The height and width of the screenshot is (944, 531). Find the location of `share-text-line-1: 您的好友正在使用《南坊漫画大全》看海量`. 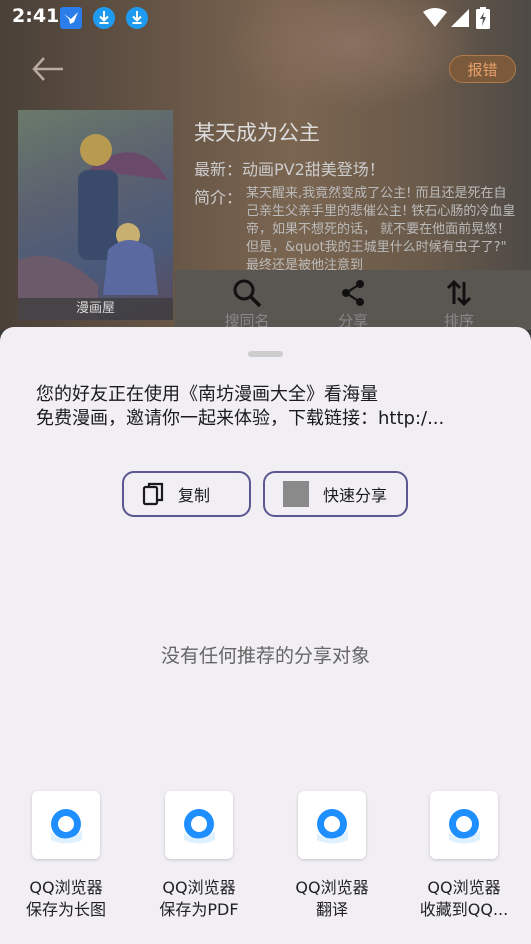

share-text-line-1: 您的好友正在使用《南坊漫画大全》看海量 is located at coordinates (207, 394).